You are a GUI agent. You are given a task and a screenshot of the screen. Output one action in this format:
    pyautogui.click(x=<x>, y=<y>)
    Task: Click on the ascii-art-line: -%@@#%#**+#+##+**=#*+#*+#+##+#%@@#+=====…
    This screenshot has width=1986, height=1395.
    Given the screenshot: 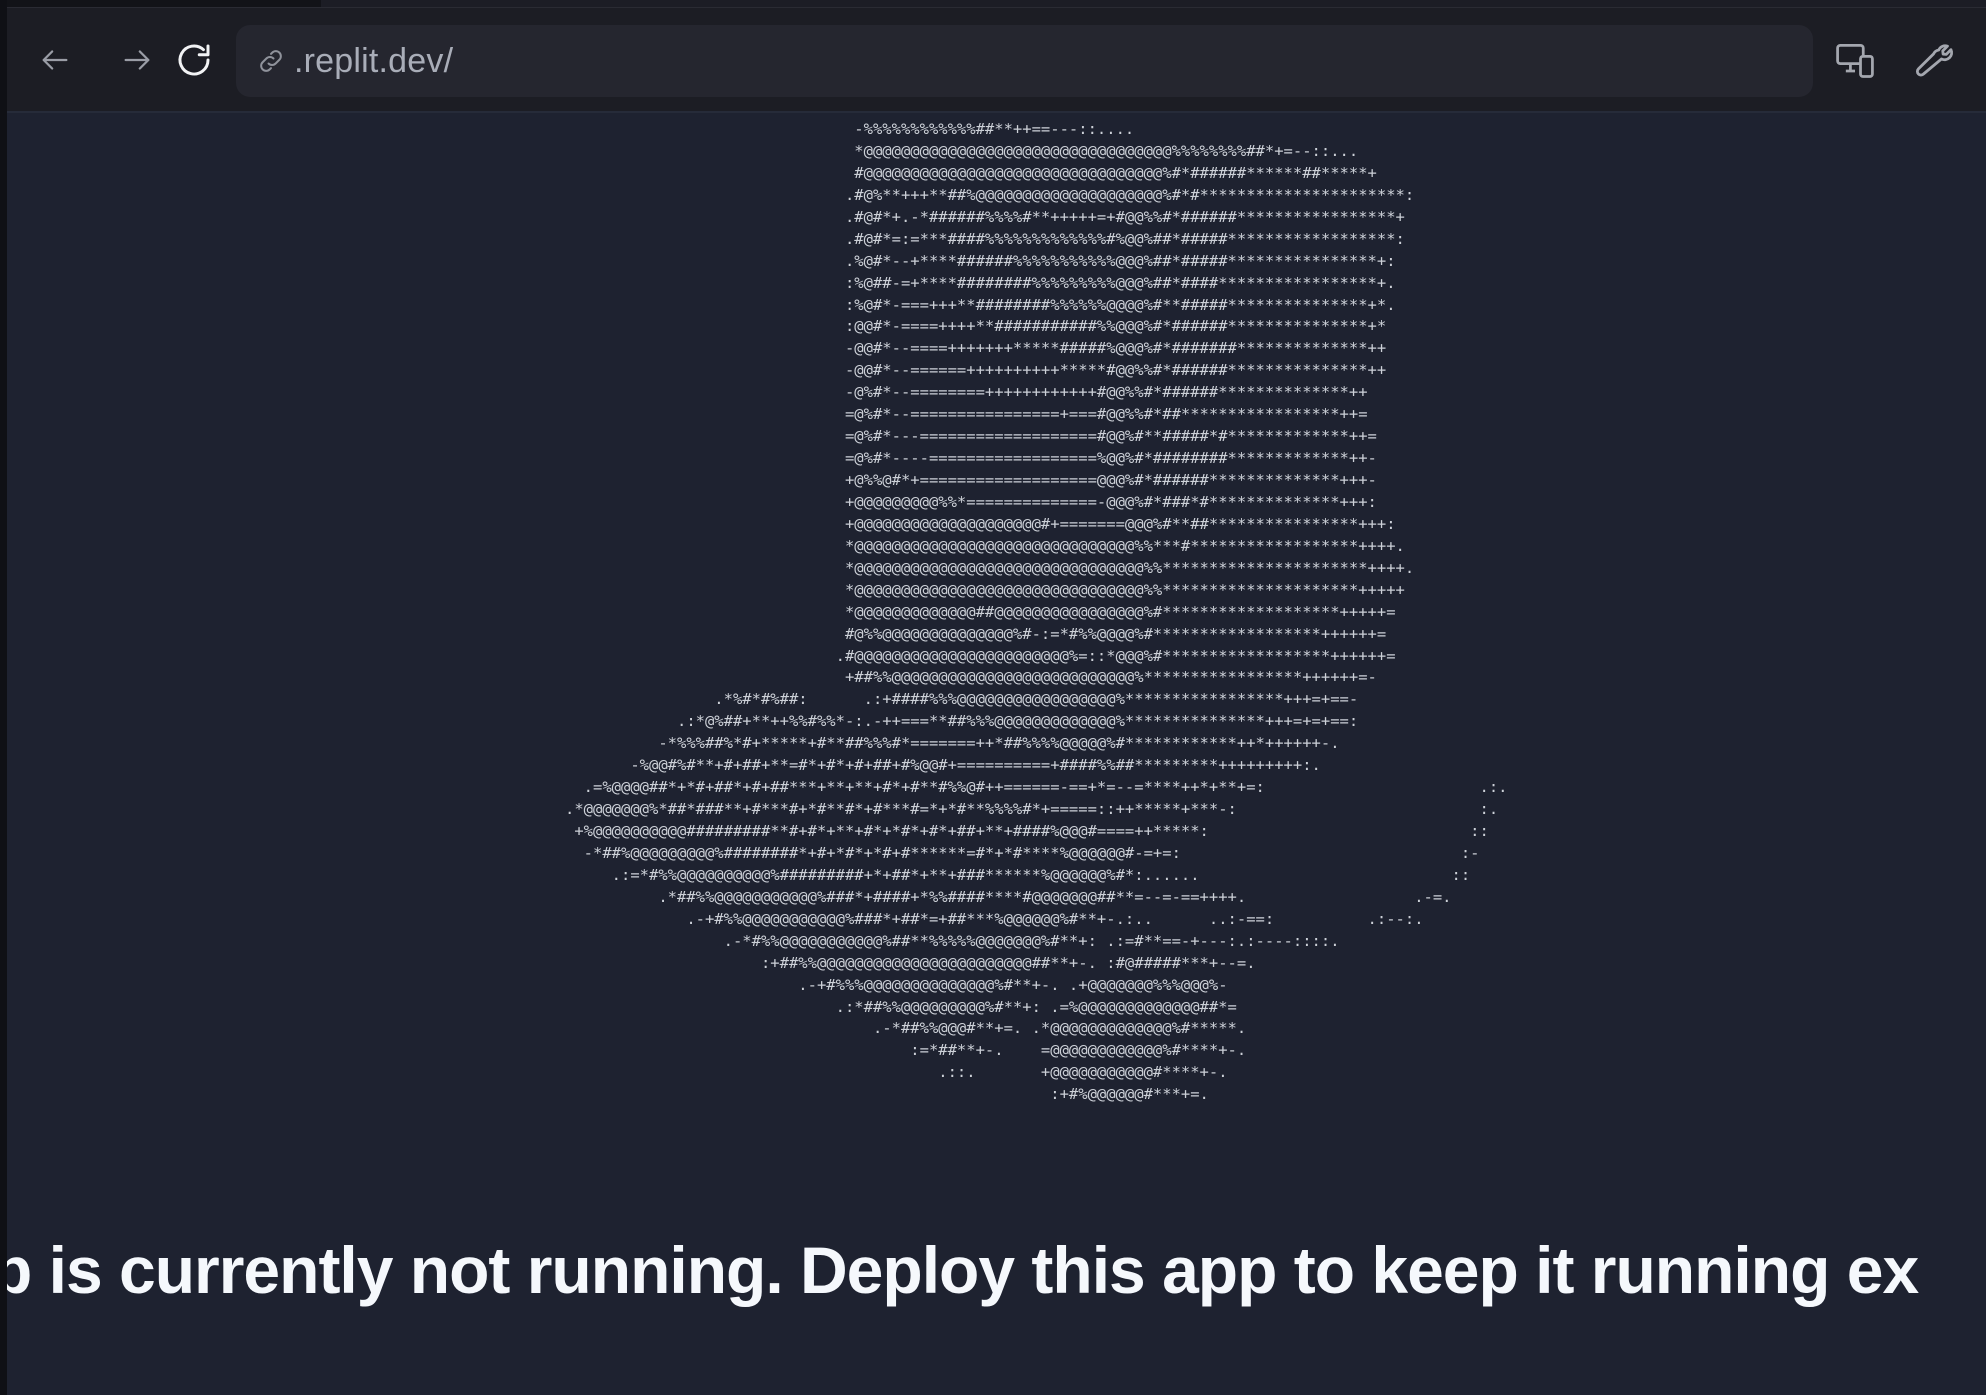 What is the action you would take?
    pyautogui.click(x=943, y=765)
    